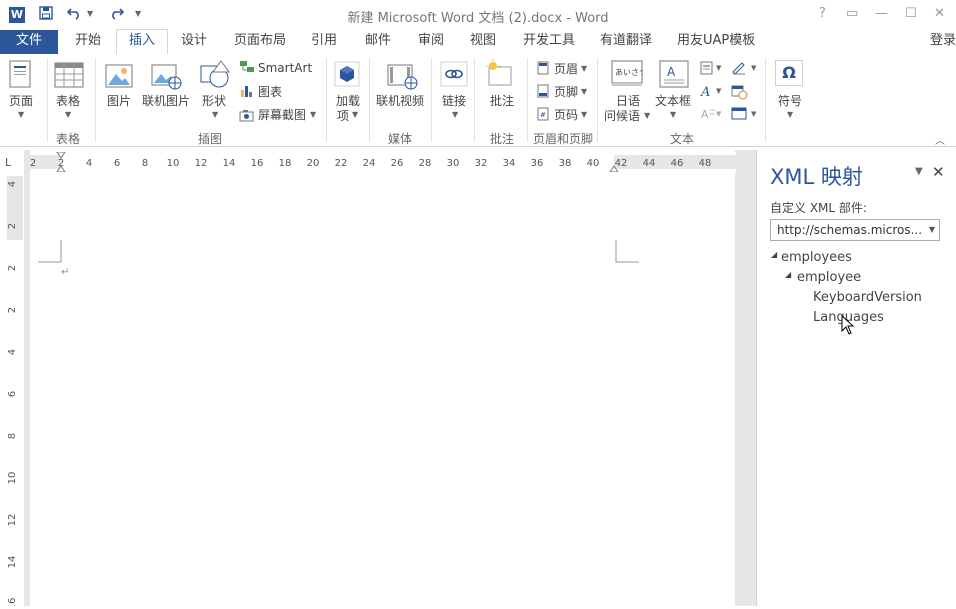 This screenshot has width=956, height=609. I want to click on custom-xml-part-select: http://schemas.micros... ▼, so click(855, 230).